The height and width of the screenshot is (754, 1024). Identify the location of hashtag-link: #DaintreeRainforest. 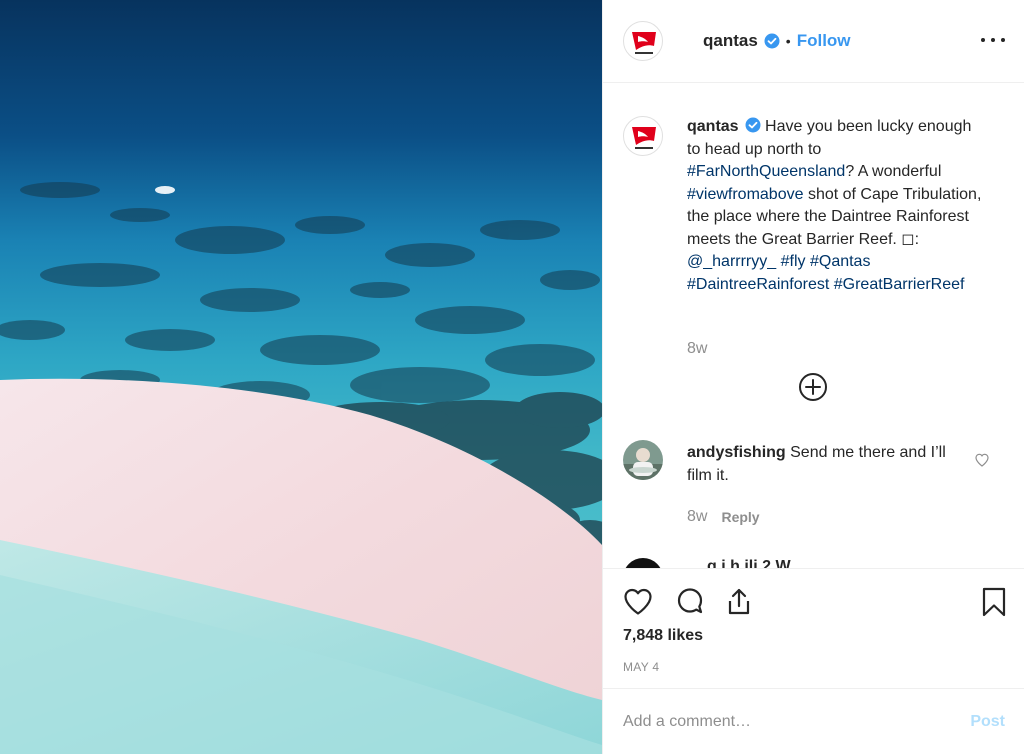
(758, 284).